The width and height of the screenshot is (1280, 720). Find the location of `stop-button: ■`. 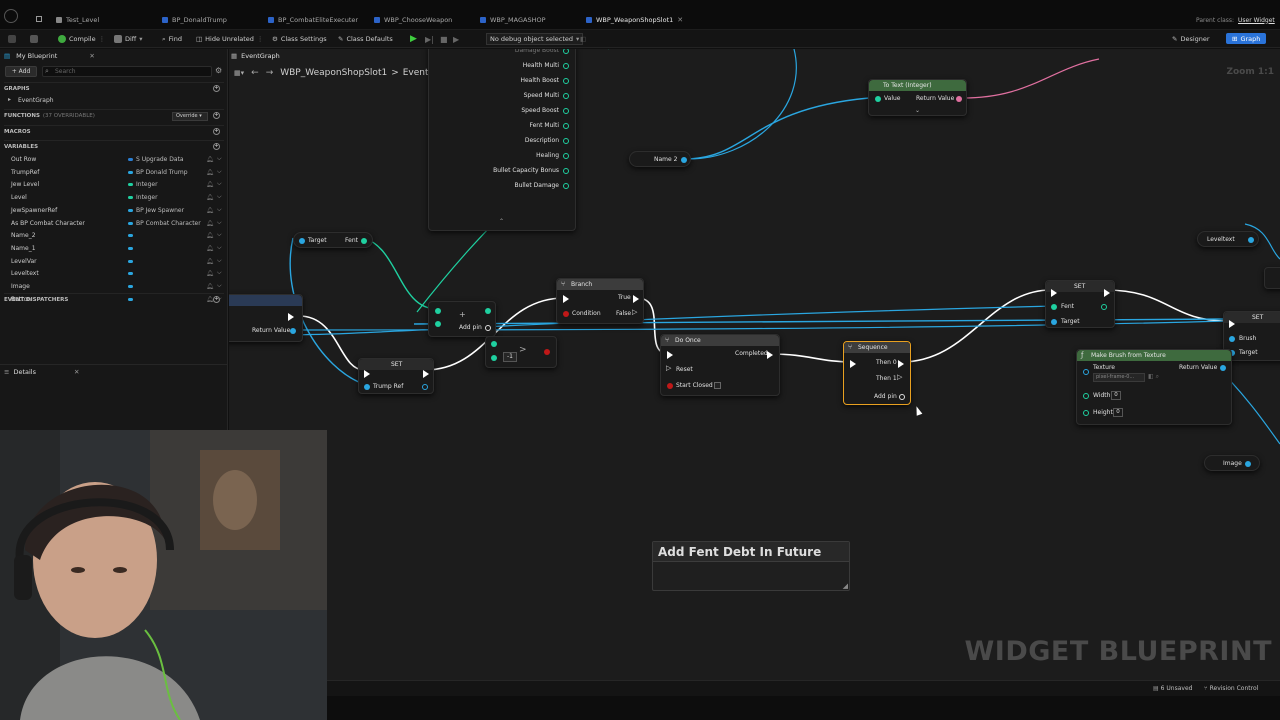

stop-button: ■ is located at coordinates (444, 39).